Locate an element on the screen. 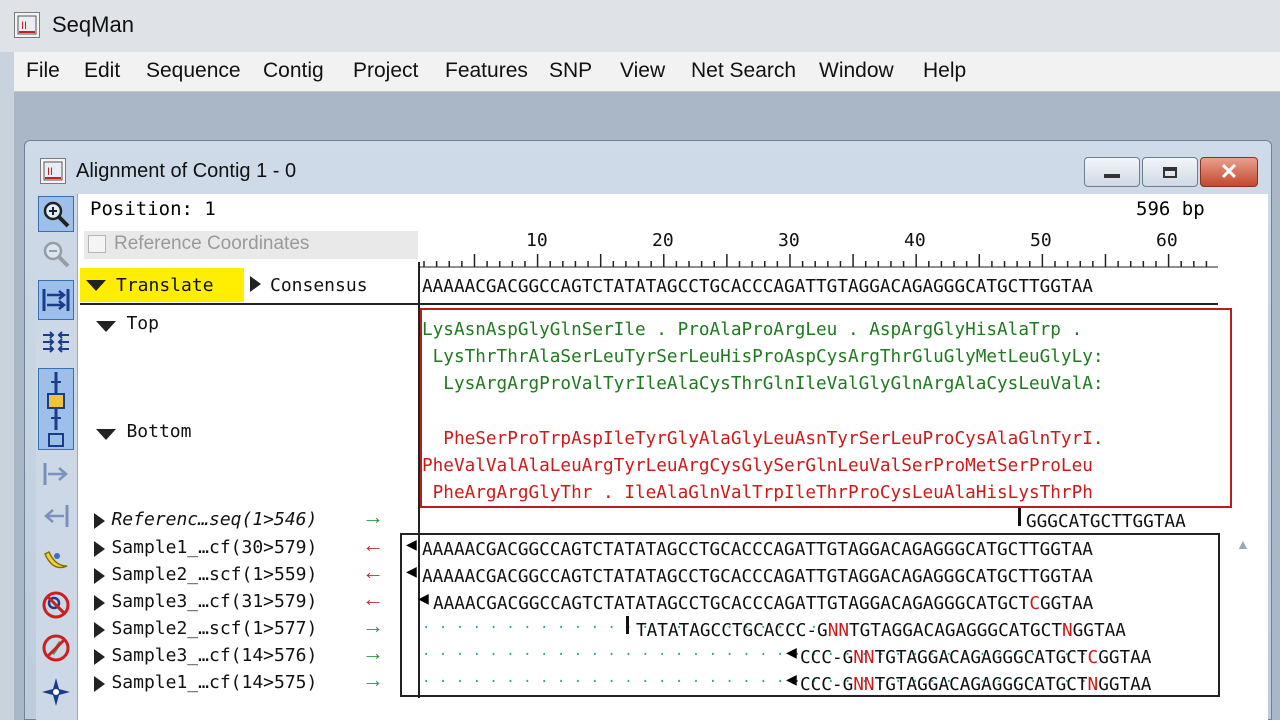  top-frames-toggle: Top is located at coordinates (127, 324).